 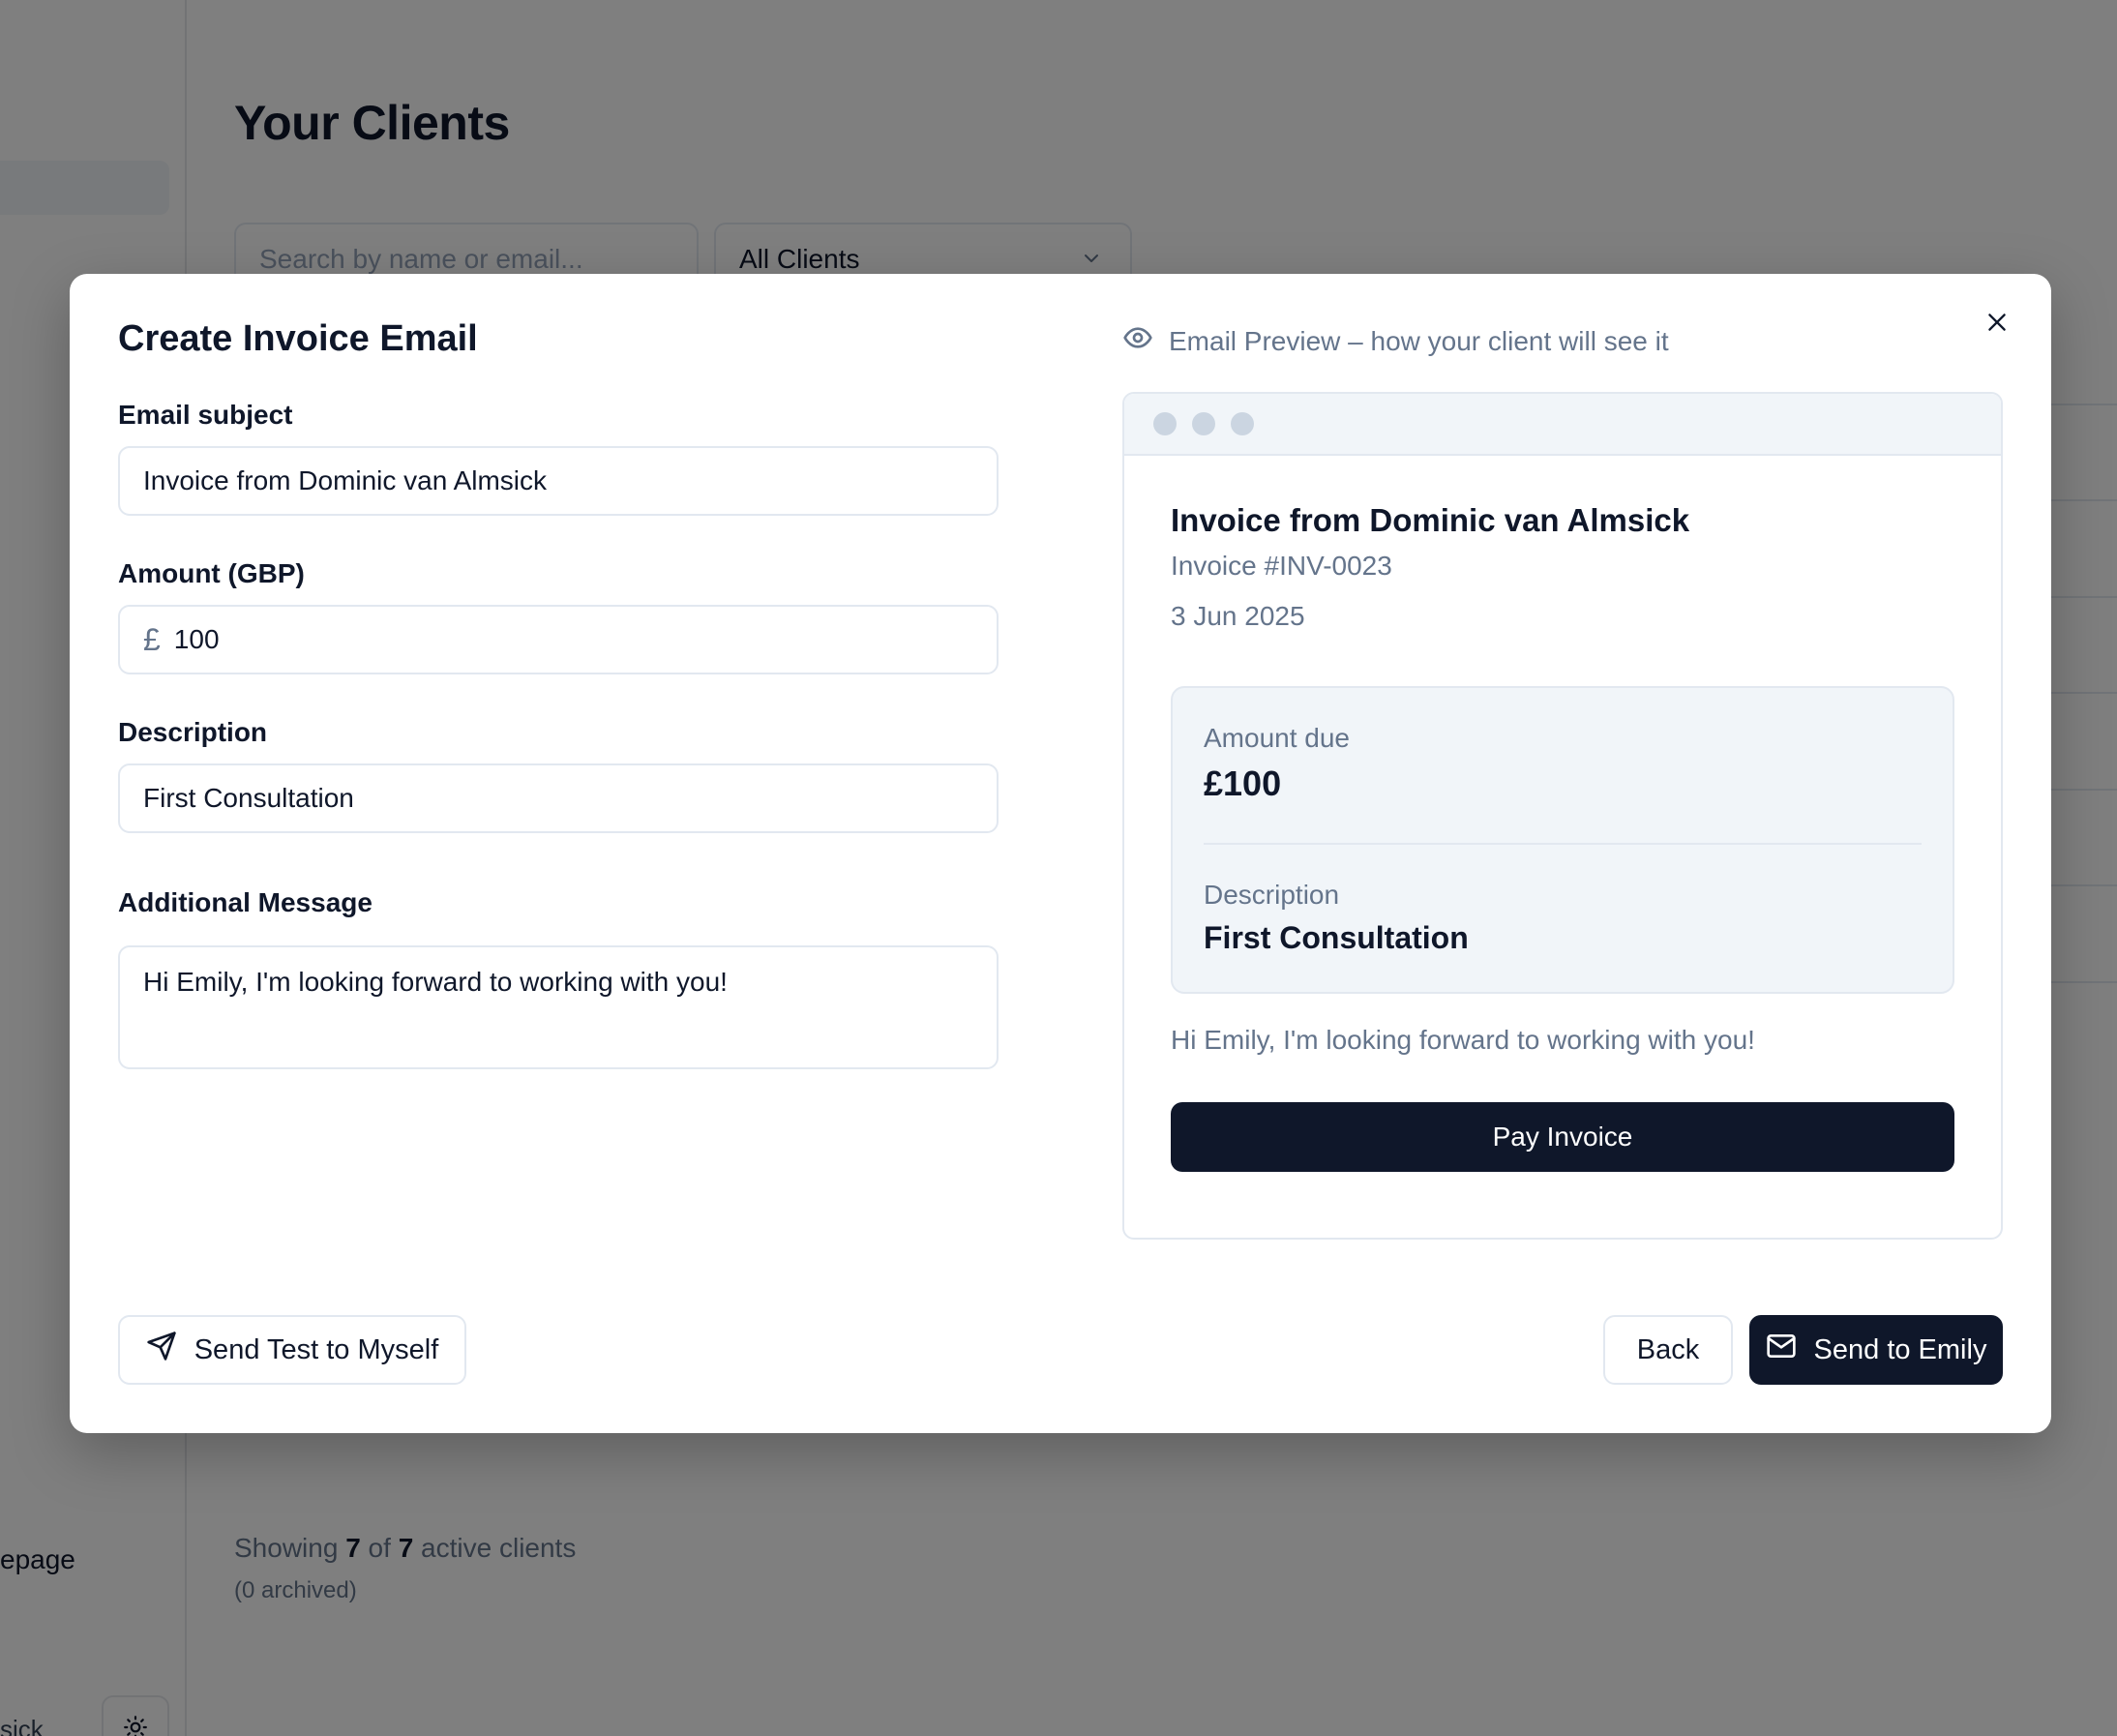 What do you see at coordinates (193, 732) in the screenshot?
I see `description-label: Description` at bounding box center [193, 732].